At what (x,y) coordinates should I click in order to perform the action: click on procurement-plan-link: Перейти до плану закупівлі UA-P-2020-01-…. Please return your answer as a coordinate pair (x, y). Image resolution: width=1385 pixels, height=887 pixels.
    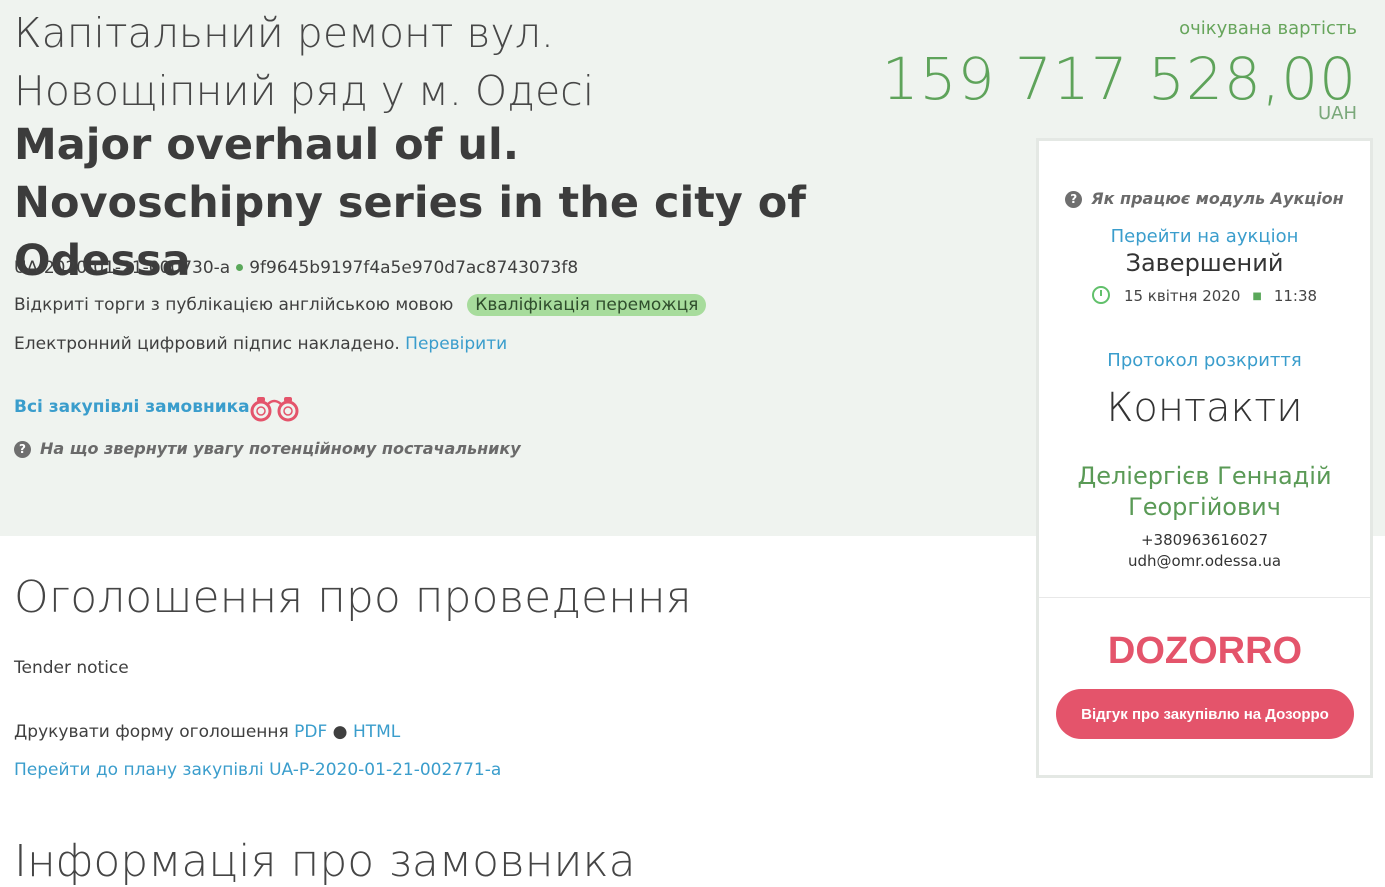
    Looking at the image, I should click on (257, 770).